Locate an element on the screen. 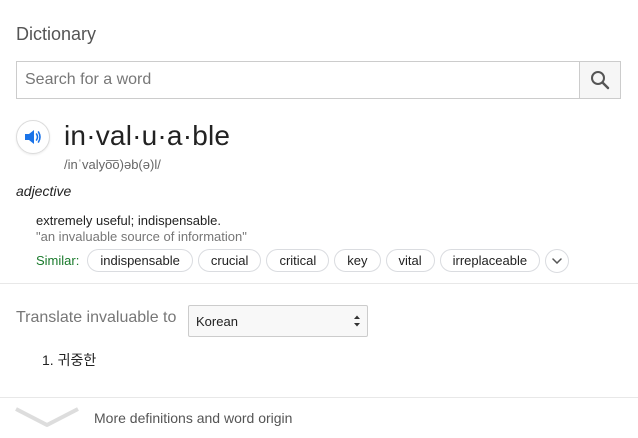 The image size is (638, 438). pronounce-button is located at coordinates (33, 137).